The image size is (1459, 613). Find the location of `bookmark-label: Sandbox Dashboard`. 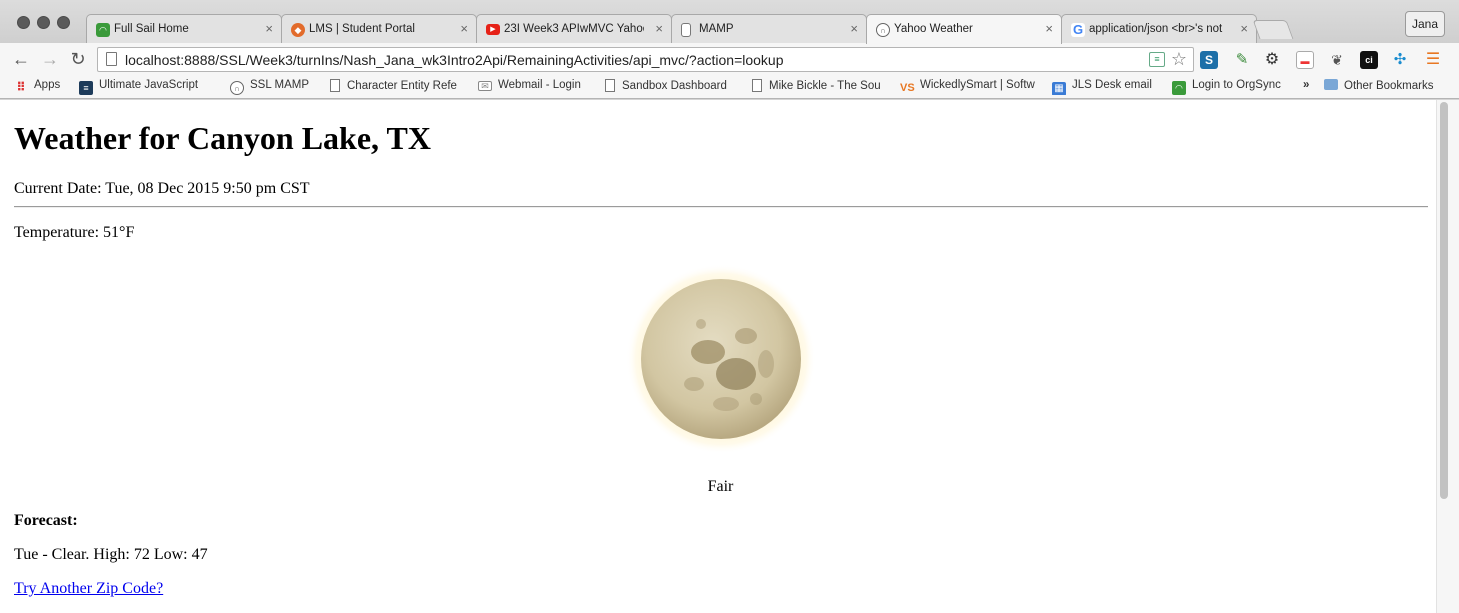

bookmark-label: Sandbox Dashboard is located at coordinates (674, 86).